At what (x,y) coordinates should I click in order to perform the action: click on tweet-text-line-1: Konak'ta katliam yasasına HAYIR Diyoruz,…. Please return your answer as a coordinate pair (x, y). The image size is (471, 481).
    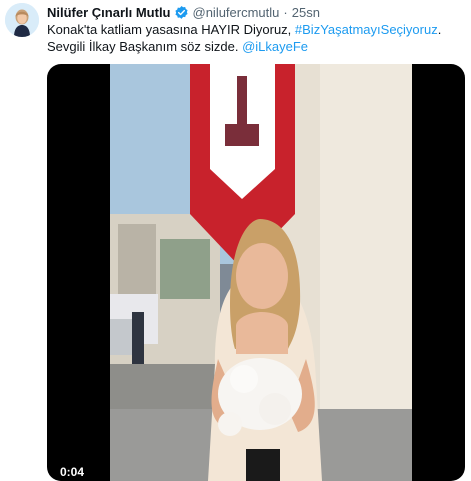
    Looking at the image, I should click on (252, 29).